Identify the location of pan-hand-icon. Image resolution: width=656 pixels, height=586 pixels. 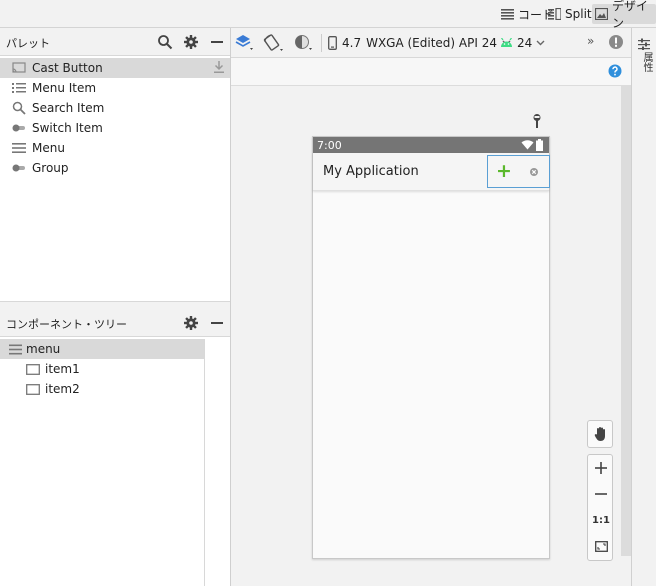
(601, 434).